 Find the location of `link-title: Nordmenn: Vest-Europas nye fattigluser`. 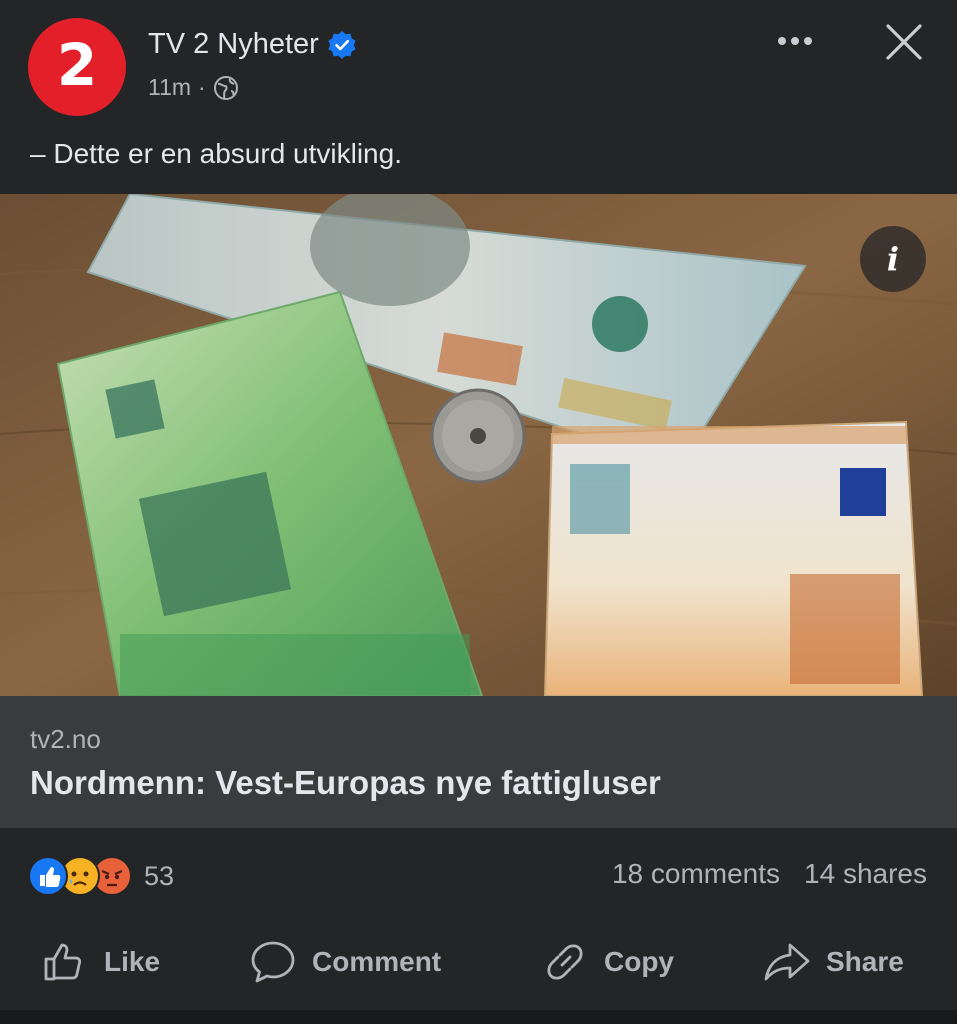

link-title: Nordmenn: Vest-Europas nye fattigluser is located at coordinates (345, 783).